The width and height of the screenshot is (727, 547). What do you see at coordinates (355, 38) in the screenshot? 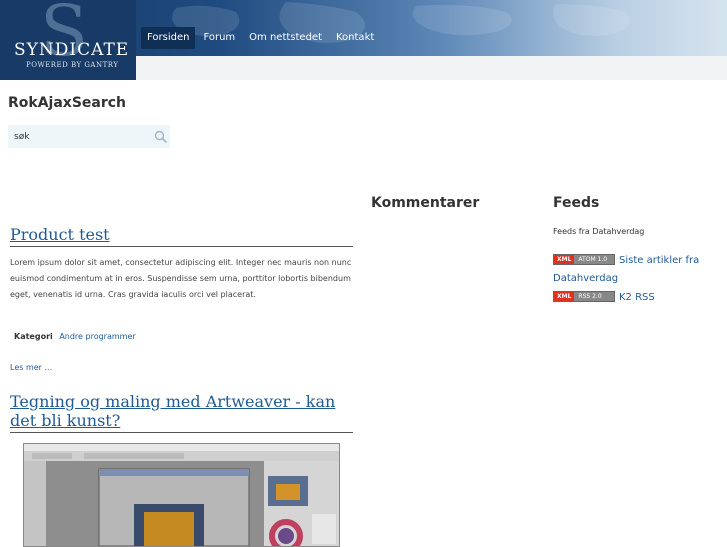
I see `nav-item-kontakt: Kontakt` at bounding box center [355, 38].